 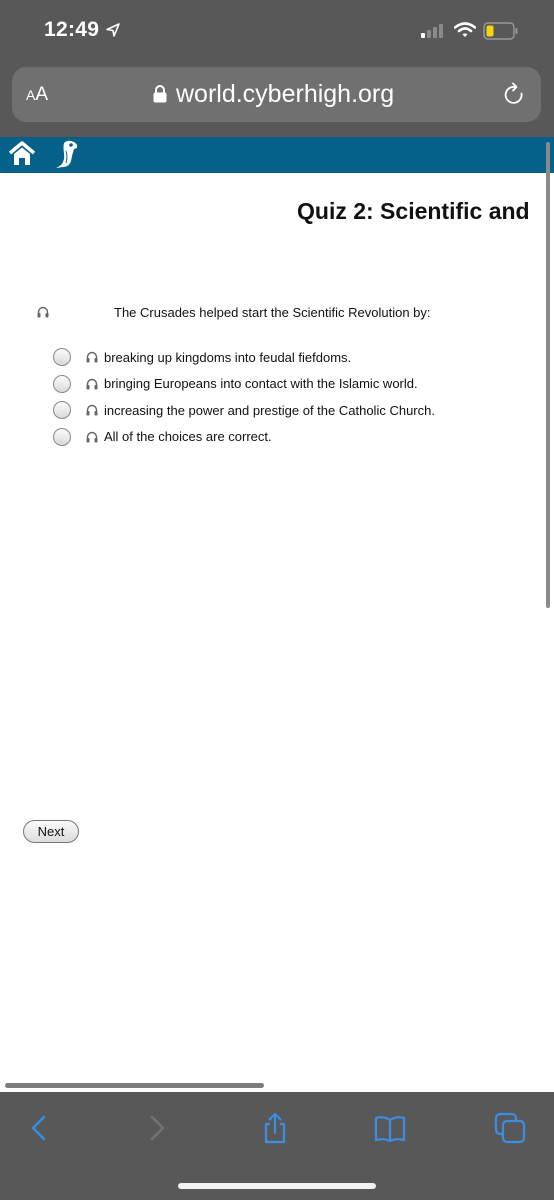 What do you see at coordinates (277, 1186) in the screenshot?
I see `home-indicator` at bounding box center [277, 1186].